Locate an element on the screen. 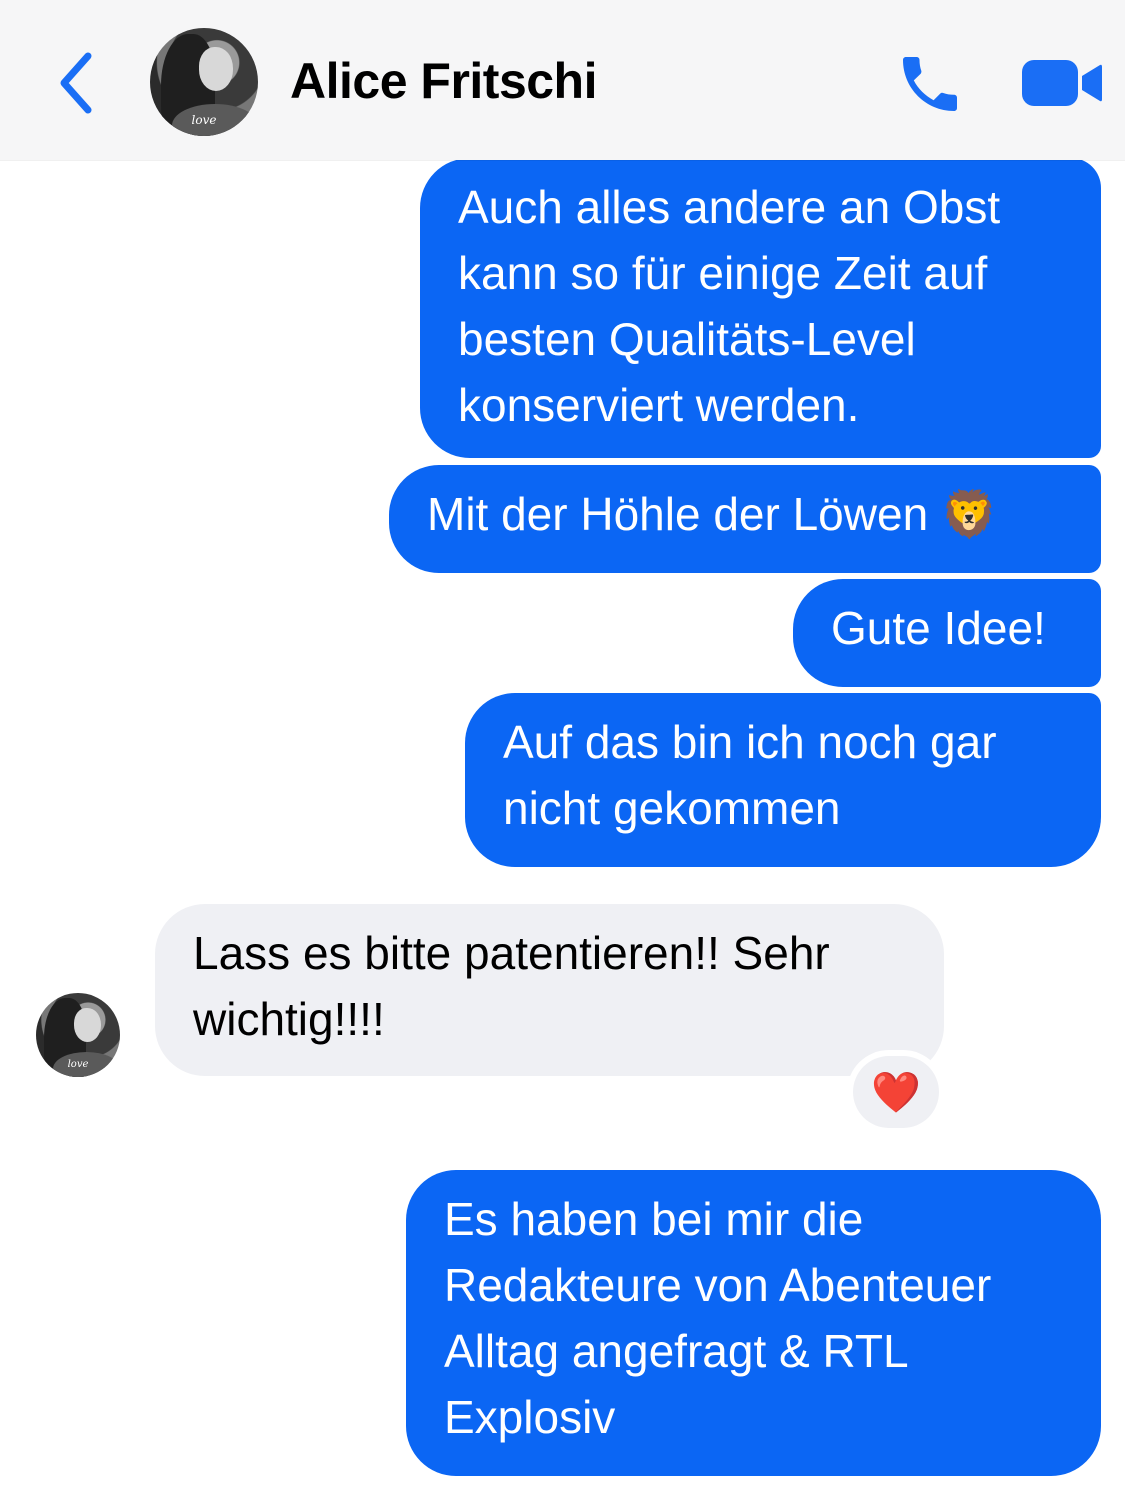 This screenshot has height=1500, width=1125. video-call-button is located at coordinates (1062, 83).